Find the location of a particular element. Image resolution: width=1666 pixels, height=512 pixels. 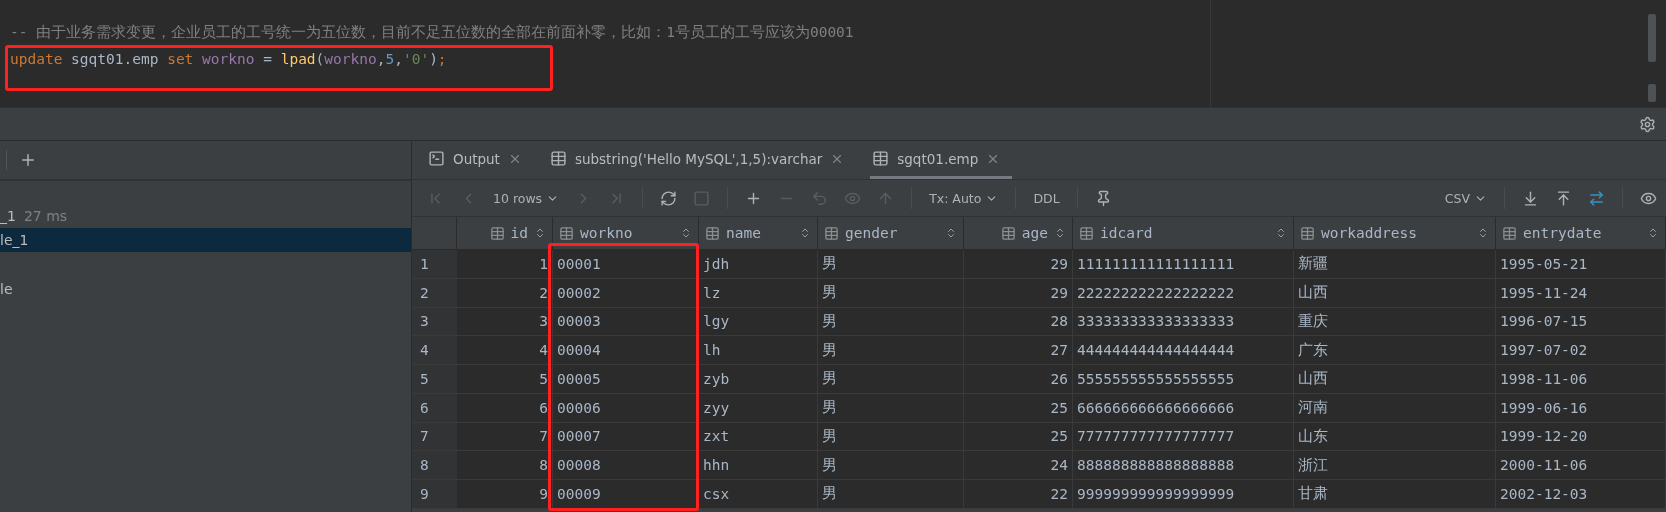

table-cell: 5 is located at coordinates (505, 379).